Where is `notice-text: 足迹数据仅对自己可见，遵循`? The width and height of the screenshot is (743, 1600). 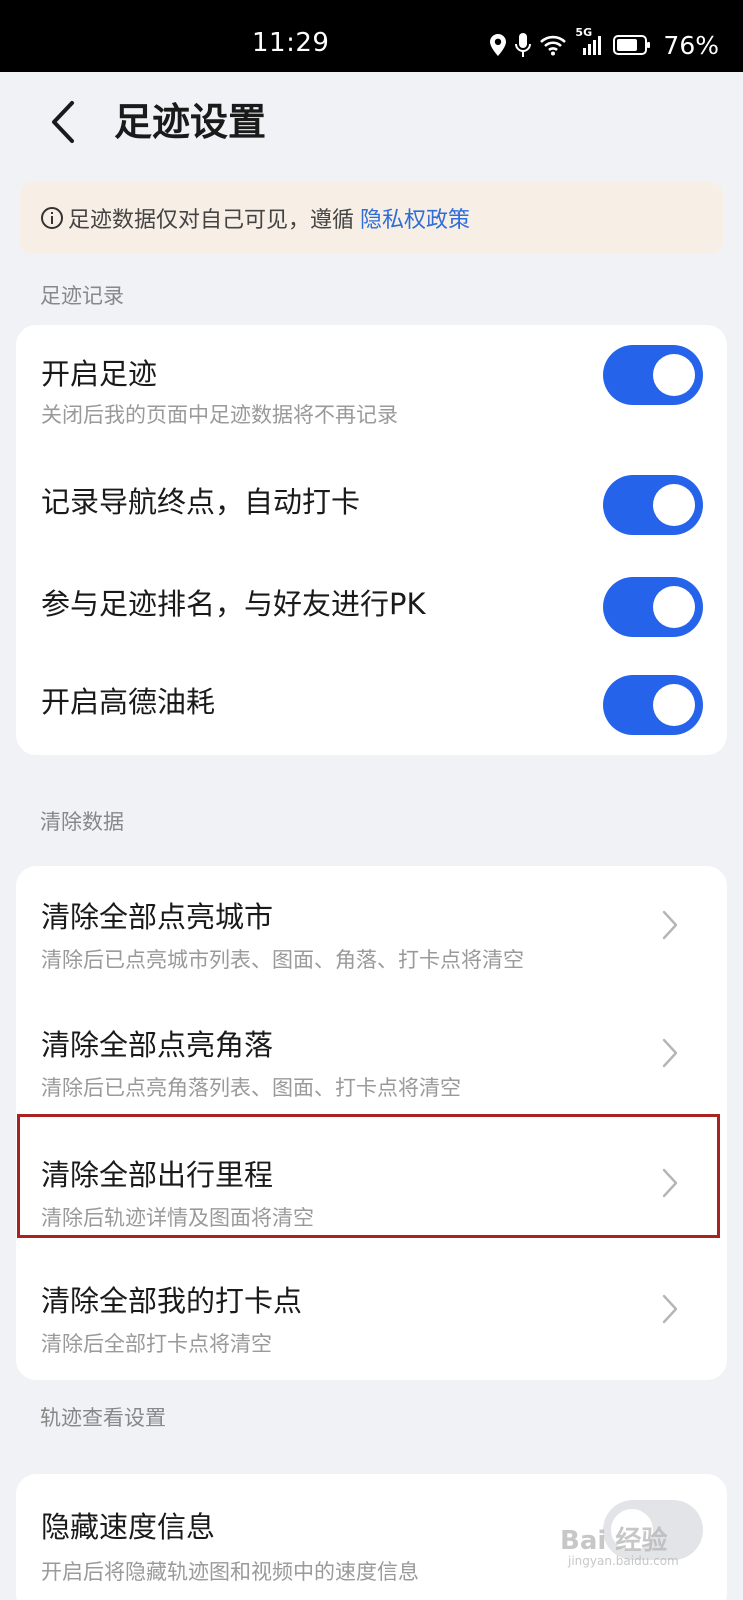
notice-text: 足迹数据仅对自己可见，遵循 is located at coordinates (211, 220).